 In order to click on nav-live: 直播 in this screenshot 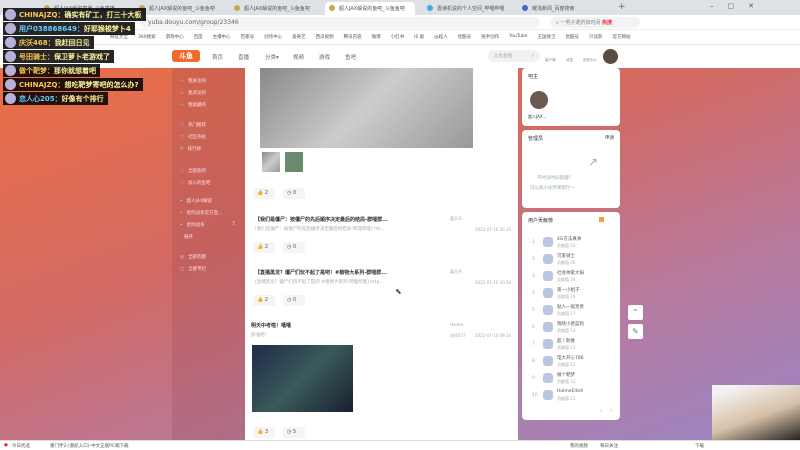, I will do `click(243, 57)`.